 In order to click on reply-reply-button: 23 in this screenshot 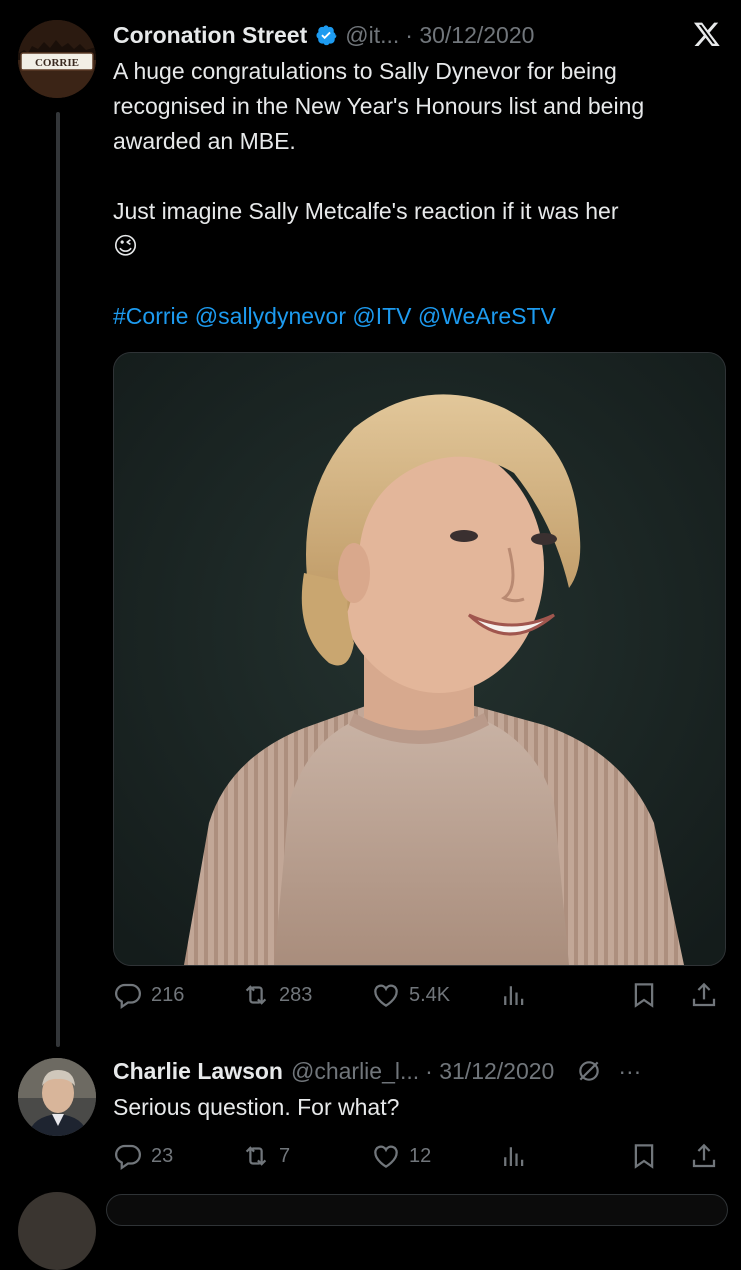, I will do `click(177, 1156)`.